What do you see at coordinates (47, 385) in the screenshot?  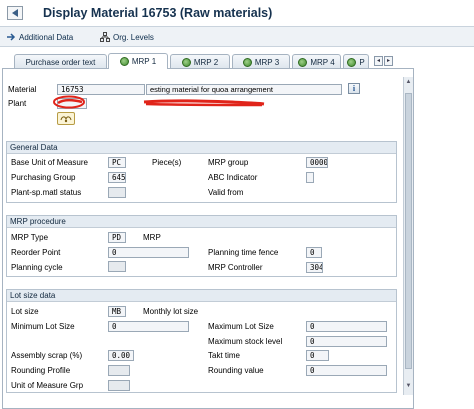 I see `uom-group-label: Unit of Measure Grp` at bounding box center [47, 385].